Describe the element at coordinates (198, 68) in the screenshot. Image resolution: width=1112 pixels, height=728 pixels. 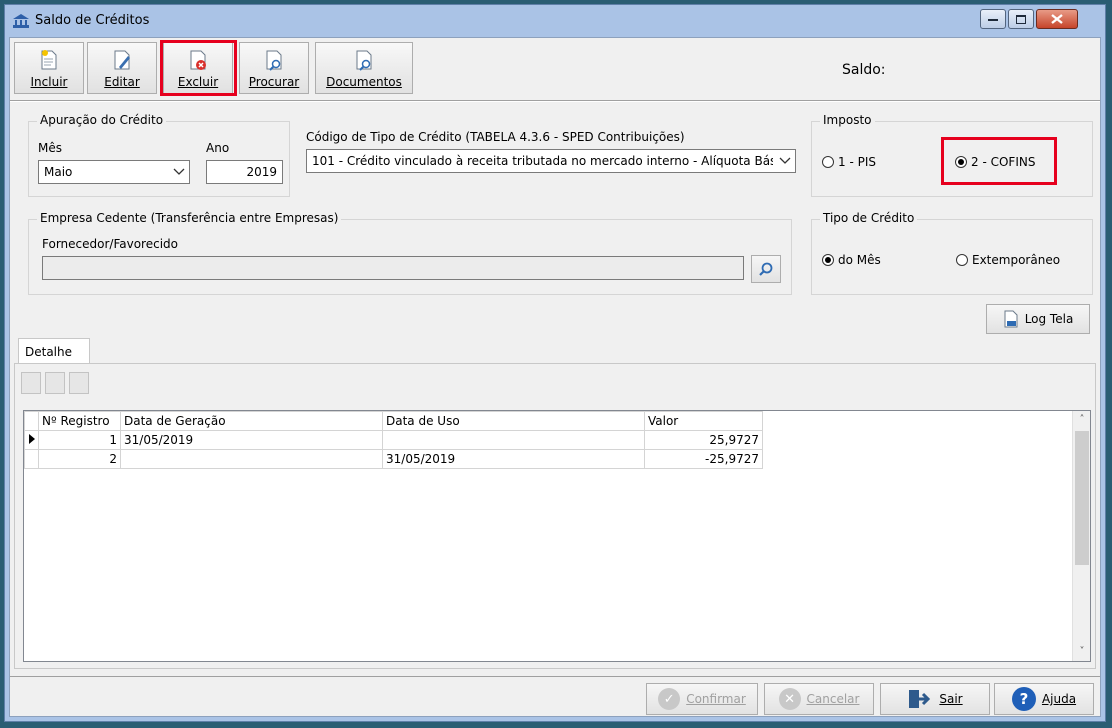
I see `excluir-highlight` at that location.